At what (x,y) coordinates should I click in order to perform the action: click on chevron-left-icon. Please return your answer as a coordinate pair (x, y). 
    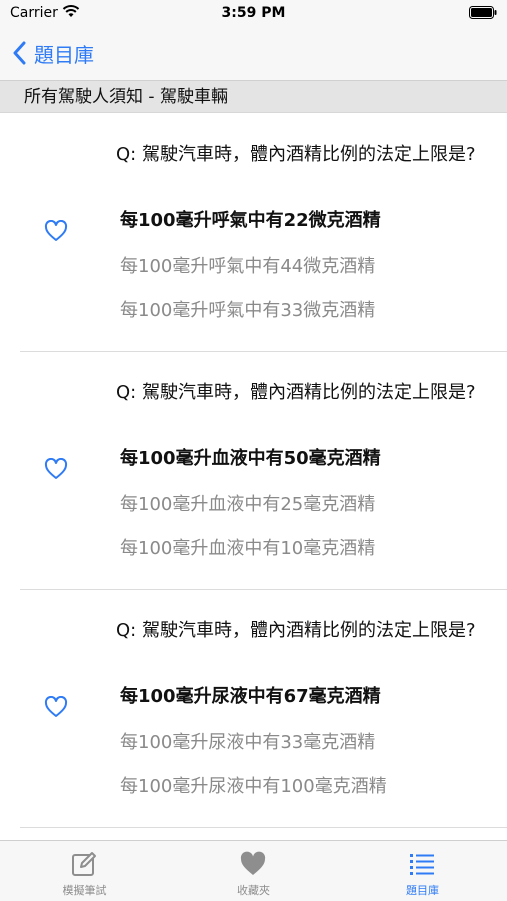
    Looking at the image, I should click on (19, 53).